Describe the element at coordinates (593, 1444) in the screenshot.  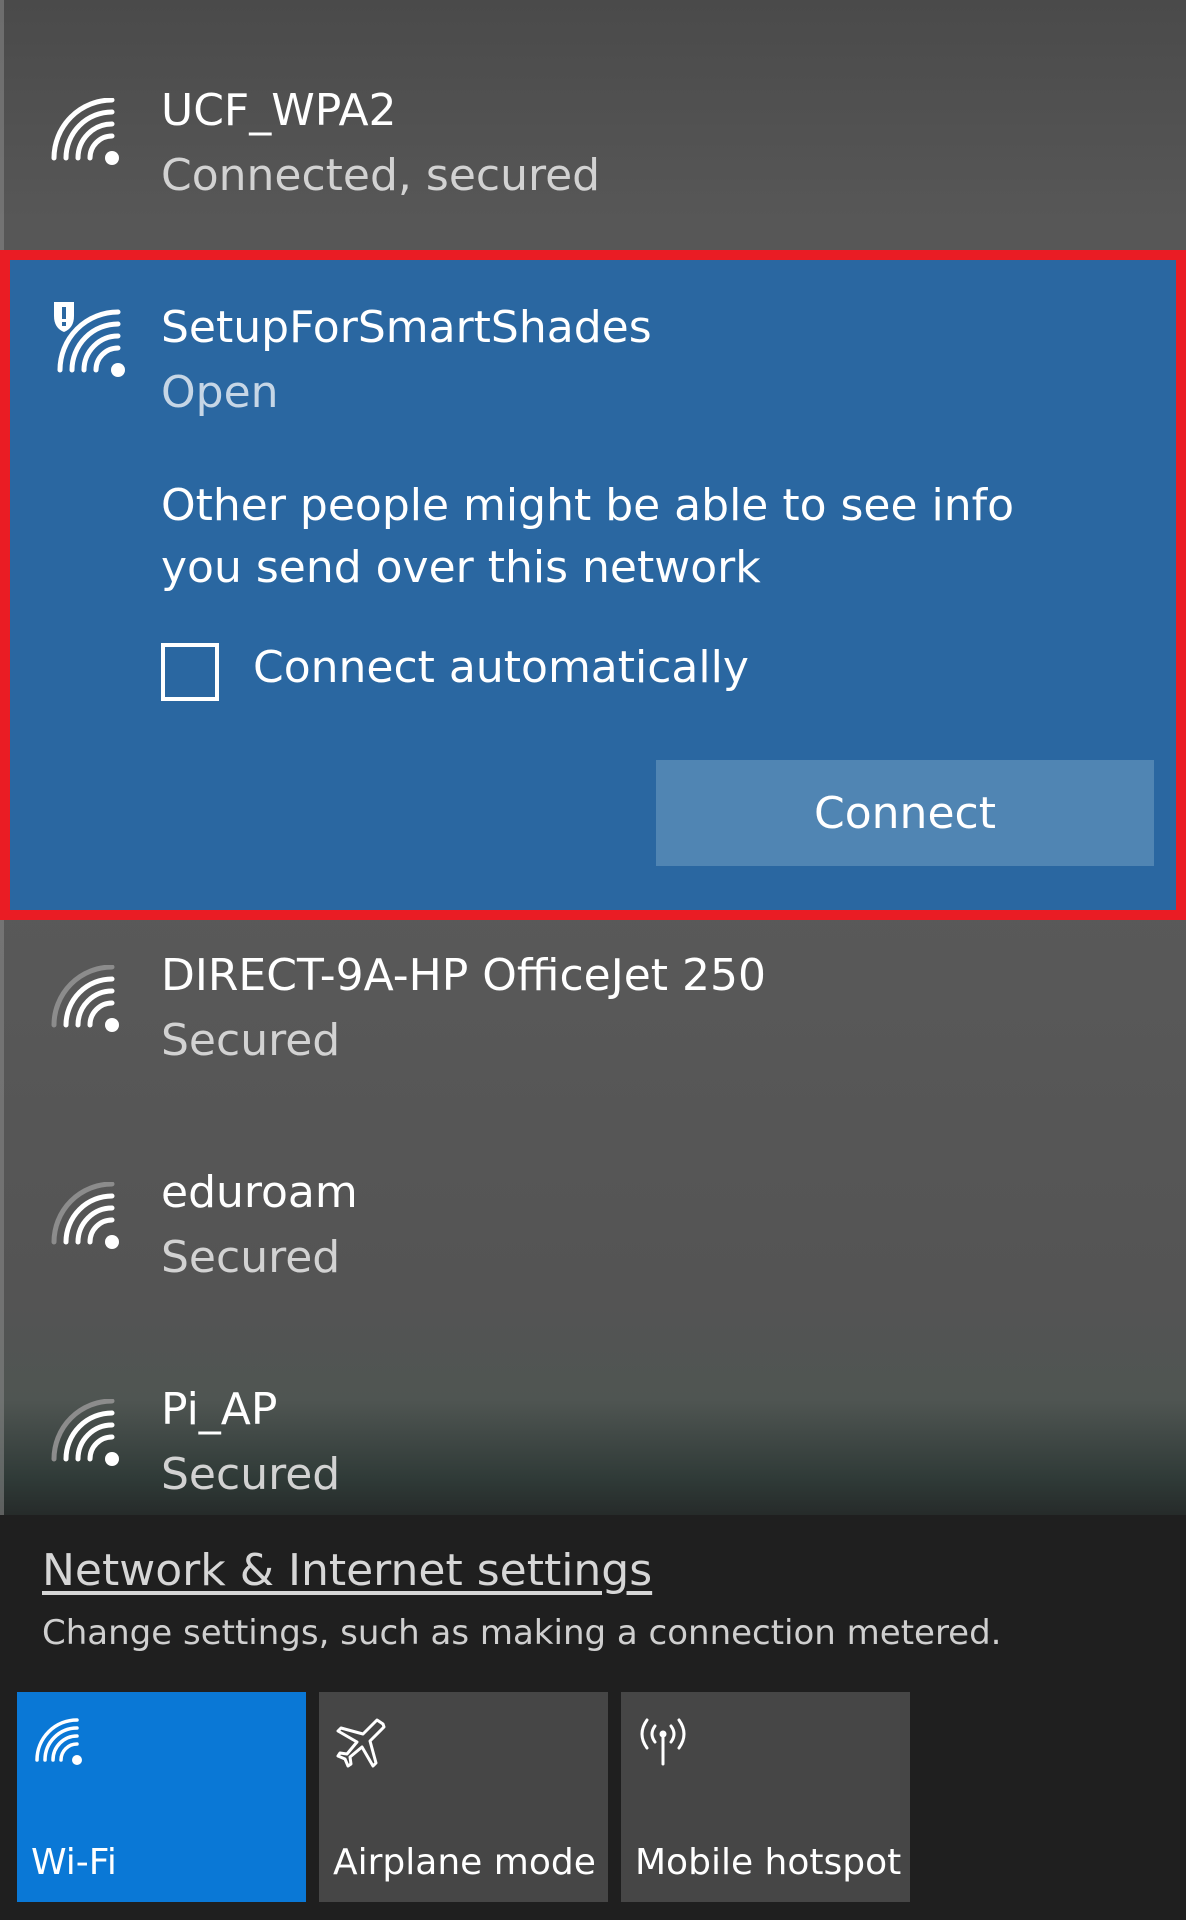
I see `network-item-pi-ap: Pi_AP Secured` at that location.